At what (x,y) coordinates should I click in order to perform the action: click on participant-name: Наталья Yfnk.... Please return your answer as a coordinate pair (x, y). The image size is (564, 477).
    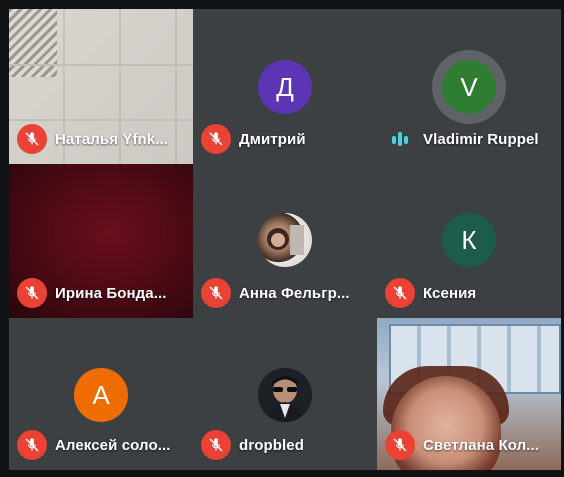
    Looking at the image, I should click on (112, 139).